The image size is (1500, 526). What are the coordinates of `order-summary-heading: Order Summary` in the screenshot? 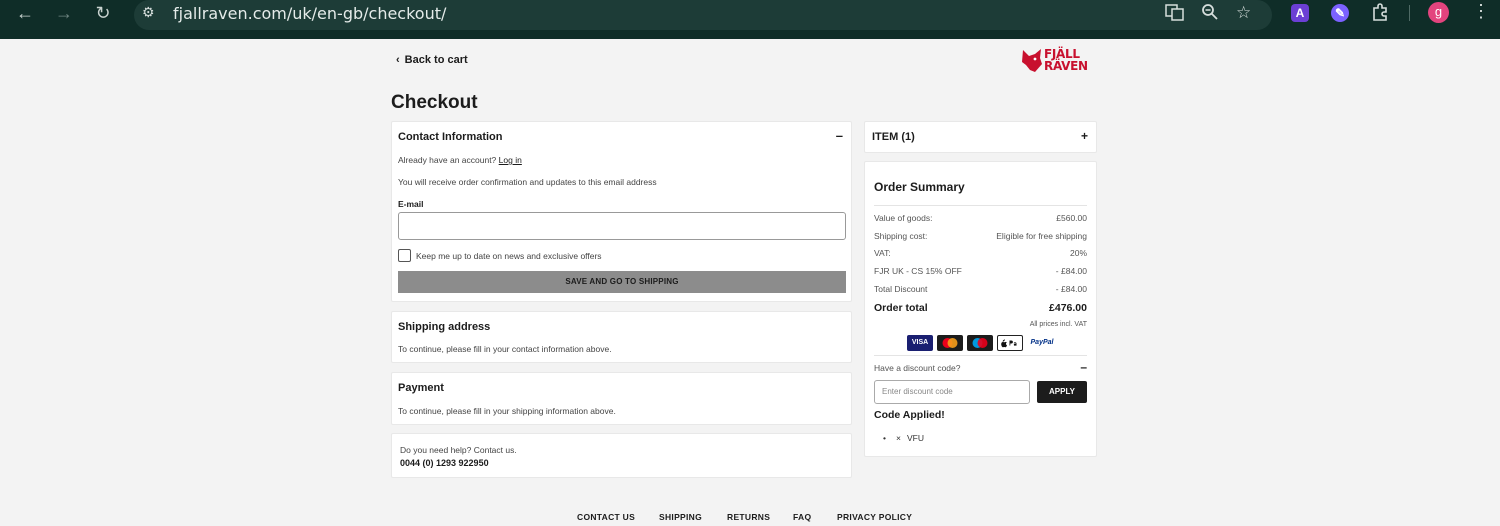 It's located at (919, 187).